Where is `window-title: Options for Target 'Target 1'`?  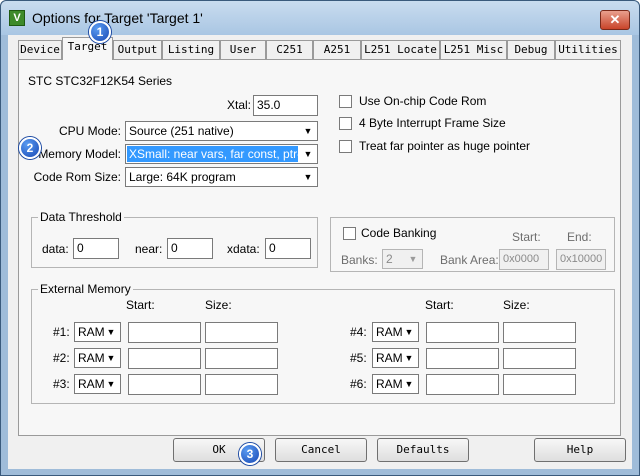
window-title: Options for Target 'Target 1' is located at coordinates (117, 18).